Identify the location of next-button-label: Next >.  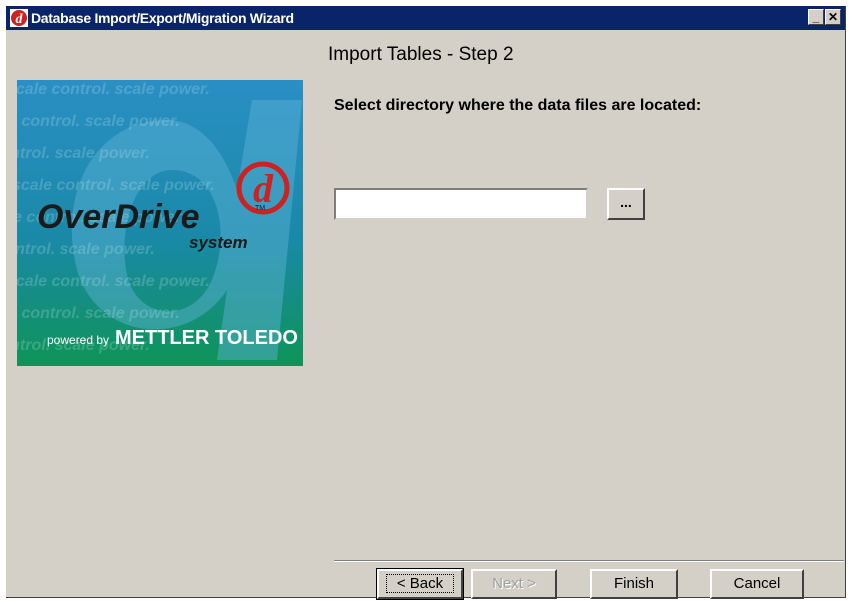
(514, 583).